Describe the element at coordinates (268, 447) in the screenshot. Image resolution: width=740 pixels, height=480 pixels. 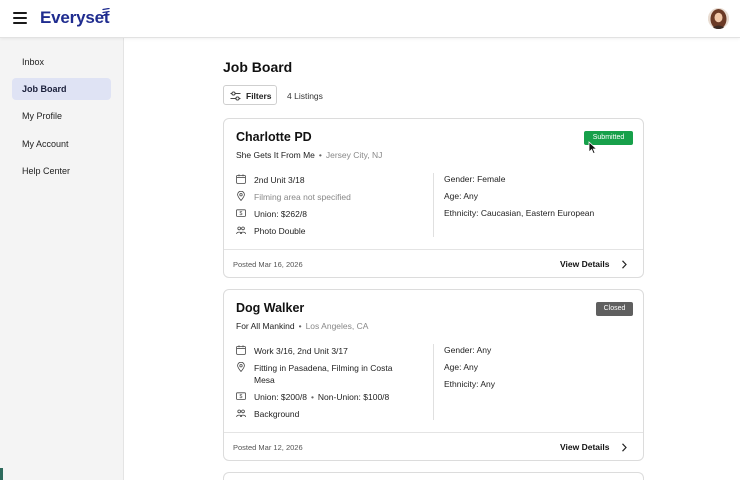
I see `posted-date: Posted Mar 12, 2026` at that location.